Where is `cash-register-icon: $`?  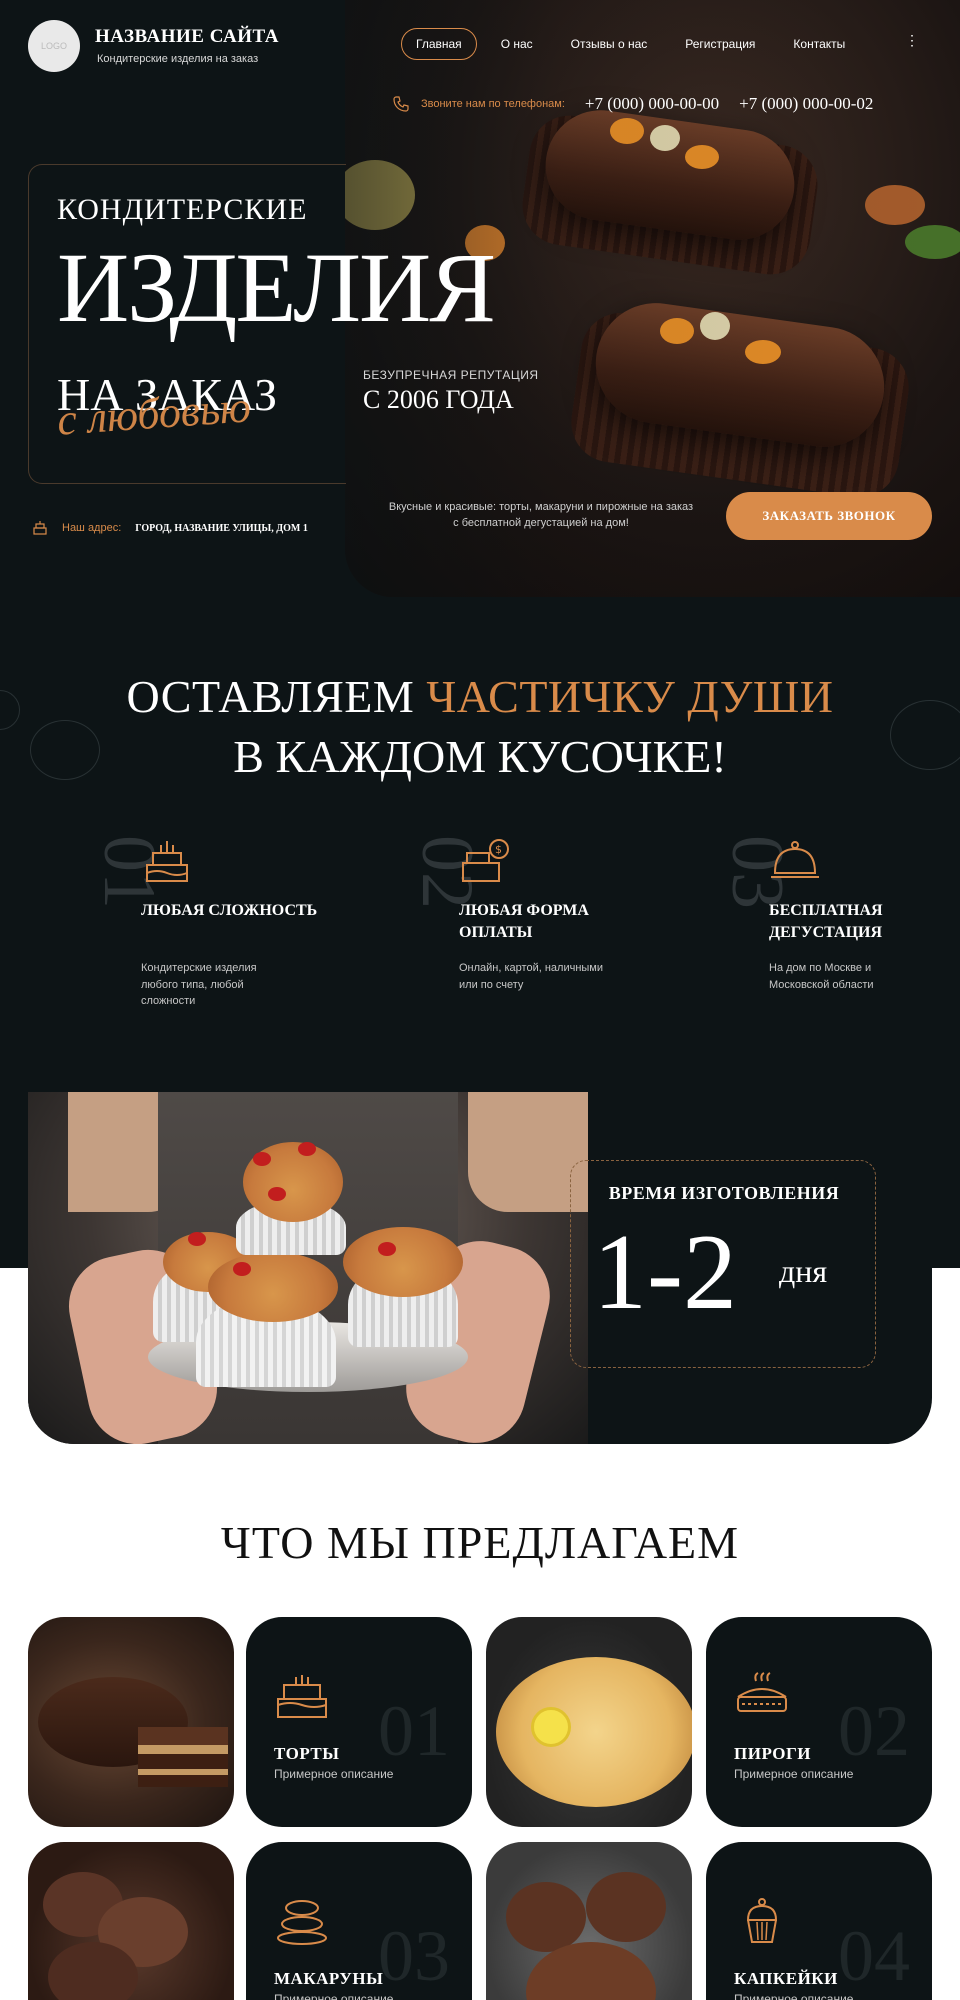
cash-register-icon: $ is located at coordinates (485, 860).